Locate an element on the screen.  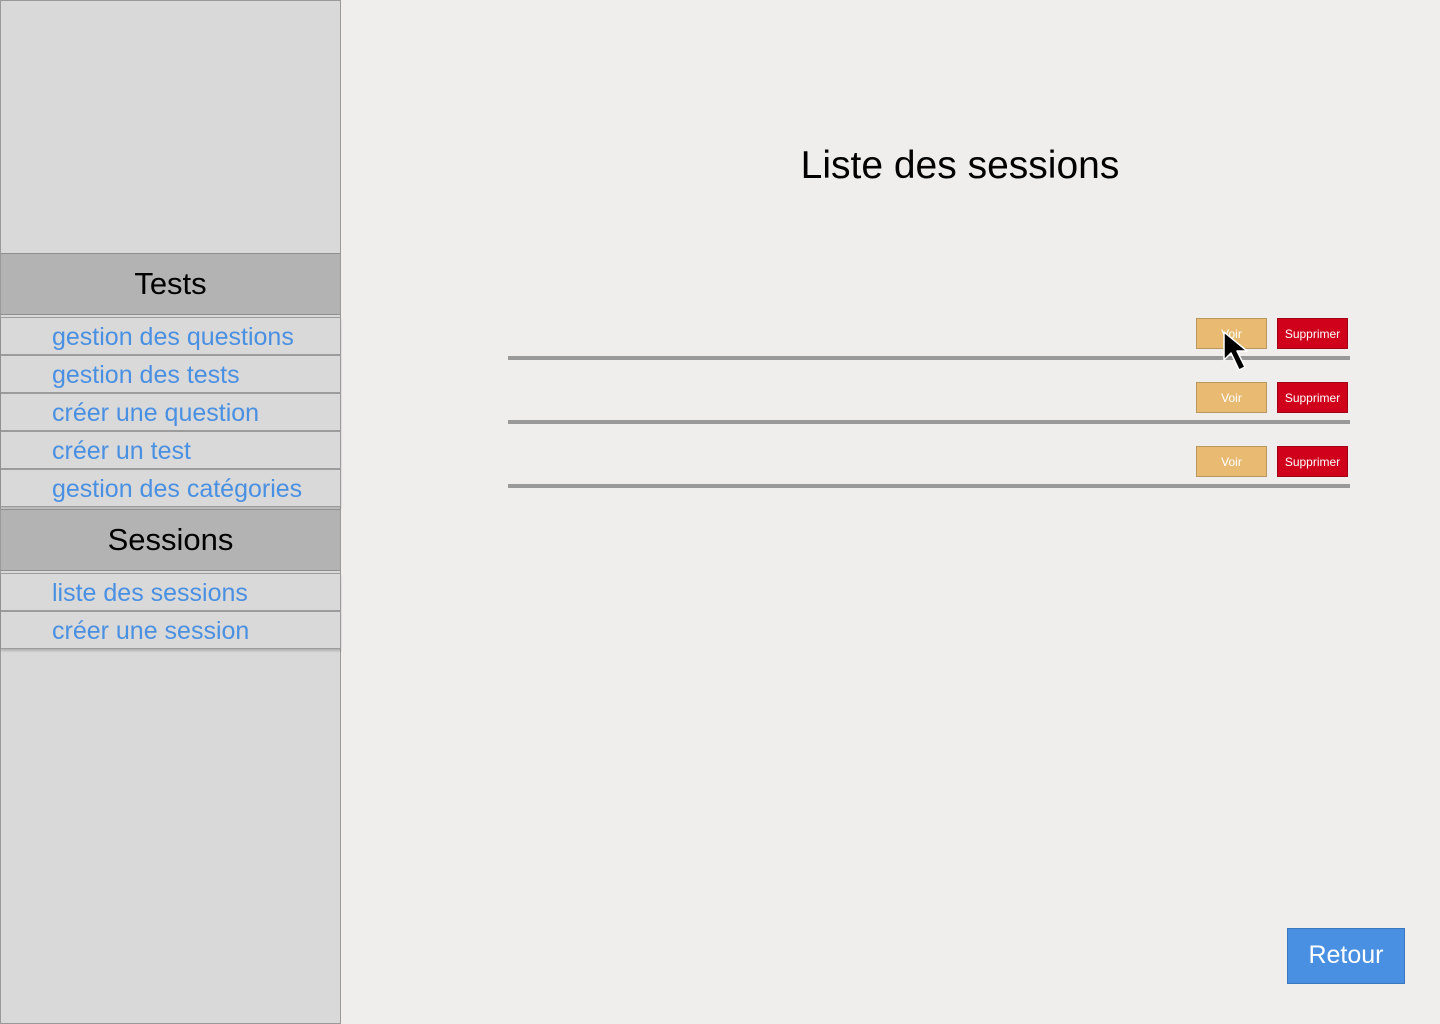
section-header-sessions: Sessions is located at coordinates (170, 540).